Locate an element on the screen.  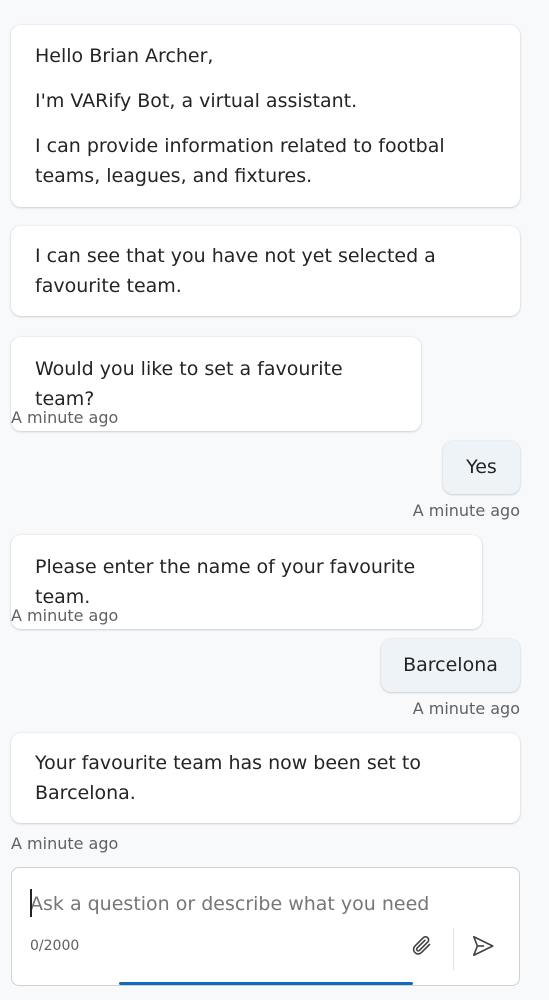
text-caret is located at coordinates (31, 903).